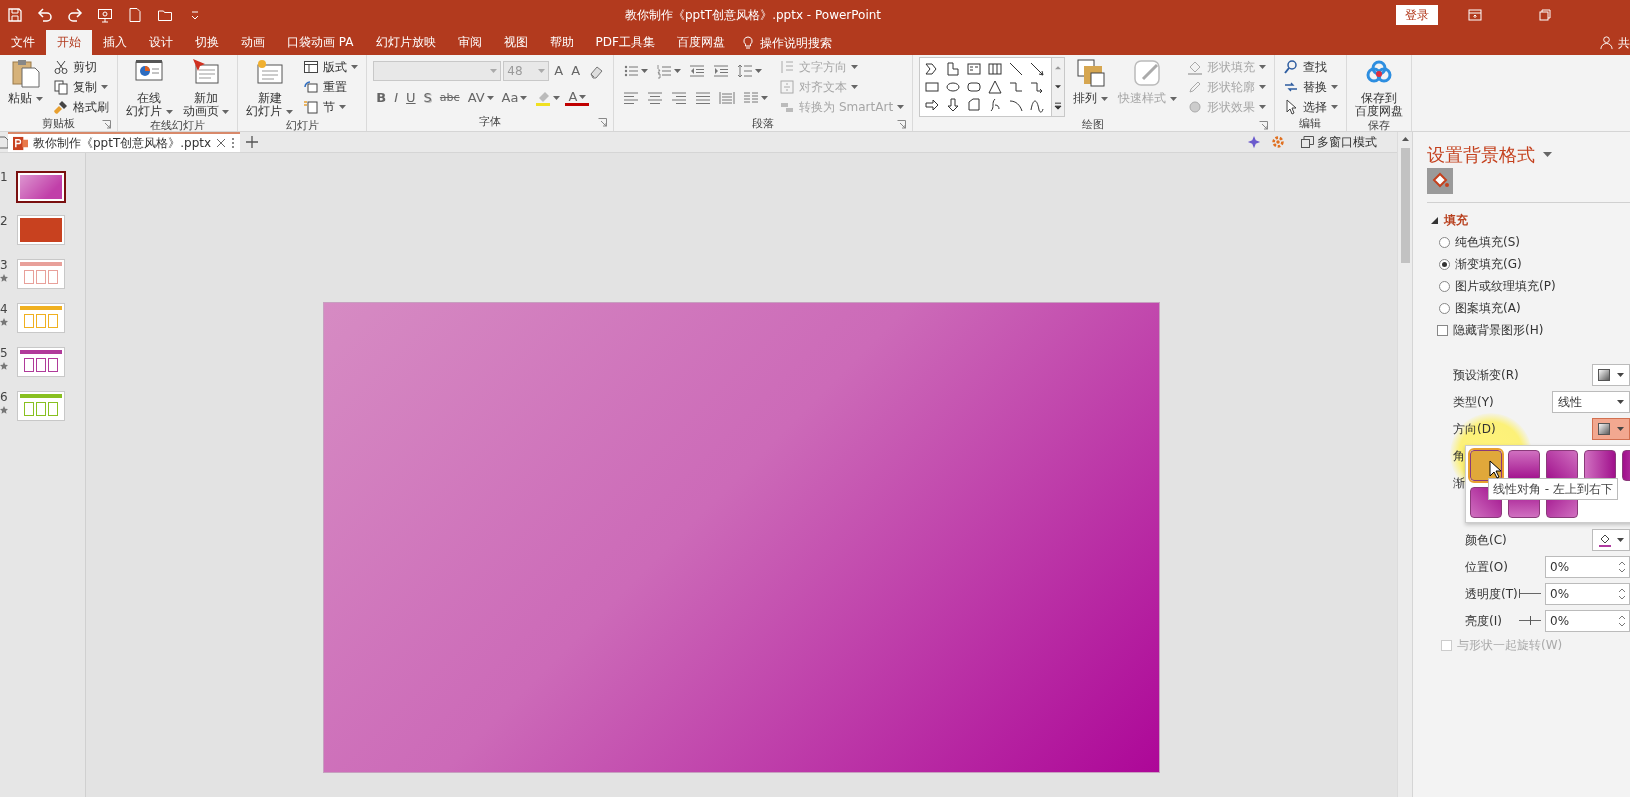 This screenshot has height=797, width=1630. Describe the element at coordinates (1611, 374) in the screenshot. I see `preset-gradient-button` at that location.